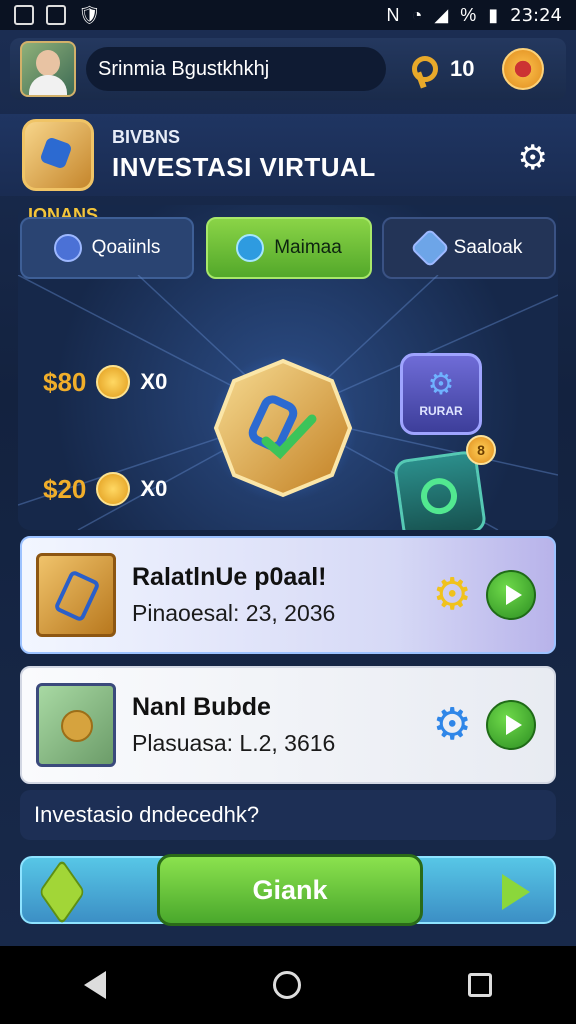 The width and height of the screenshot is (576, 1024). I want to click on battery-icon: ▮, so click(493, 14).